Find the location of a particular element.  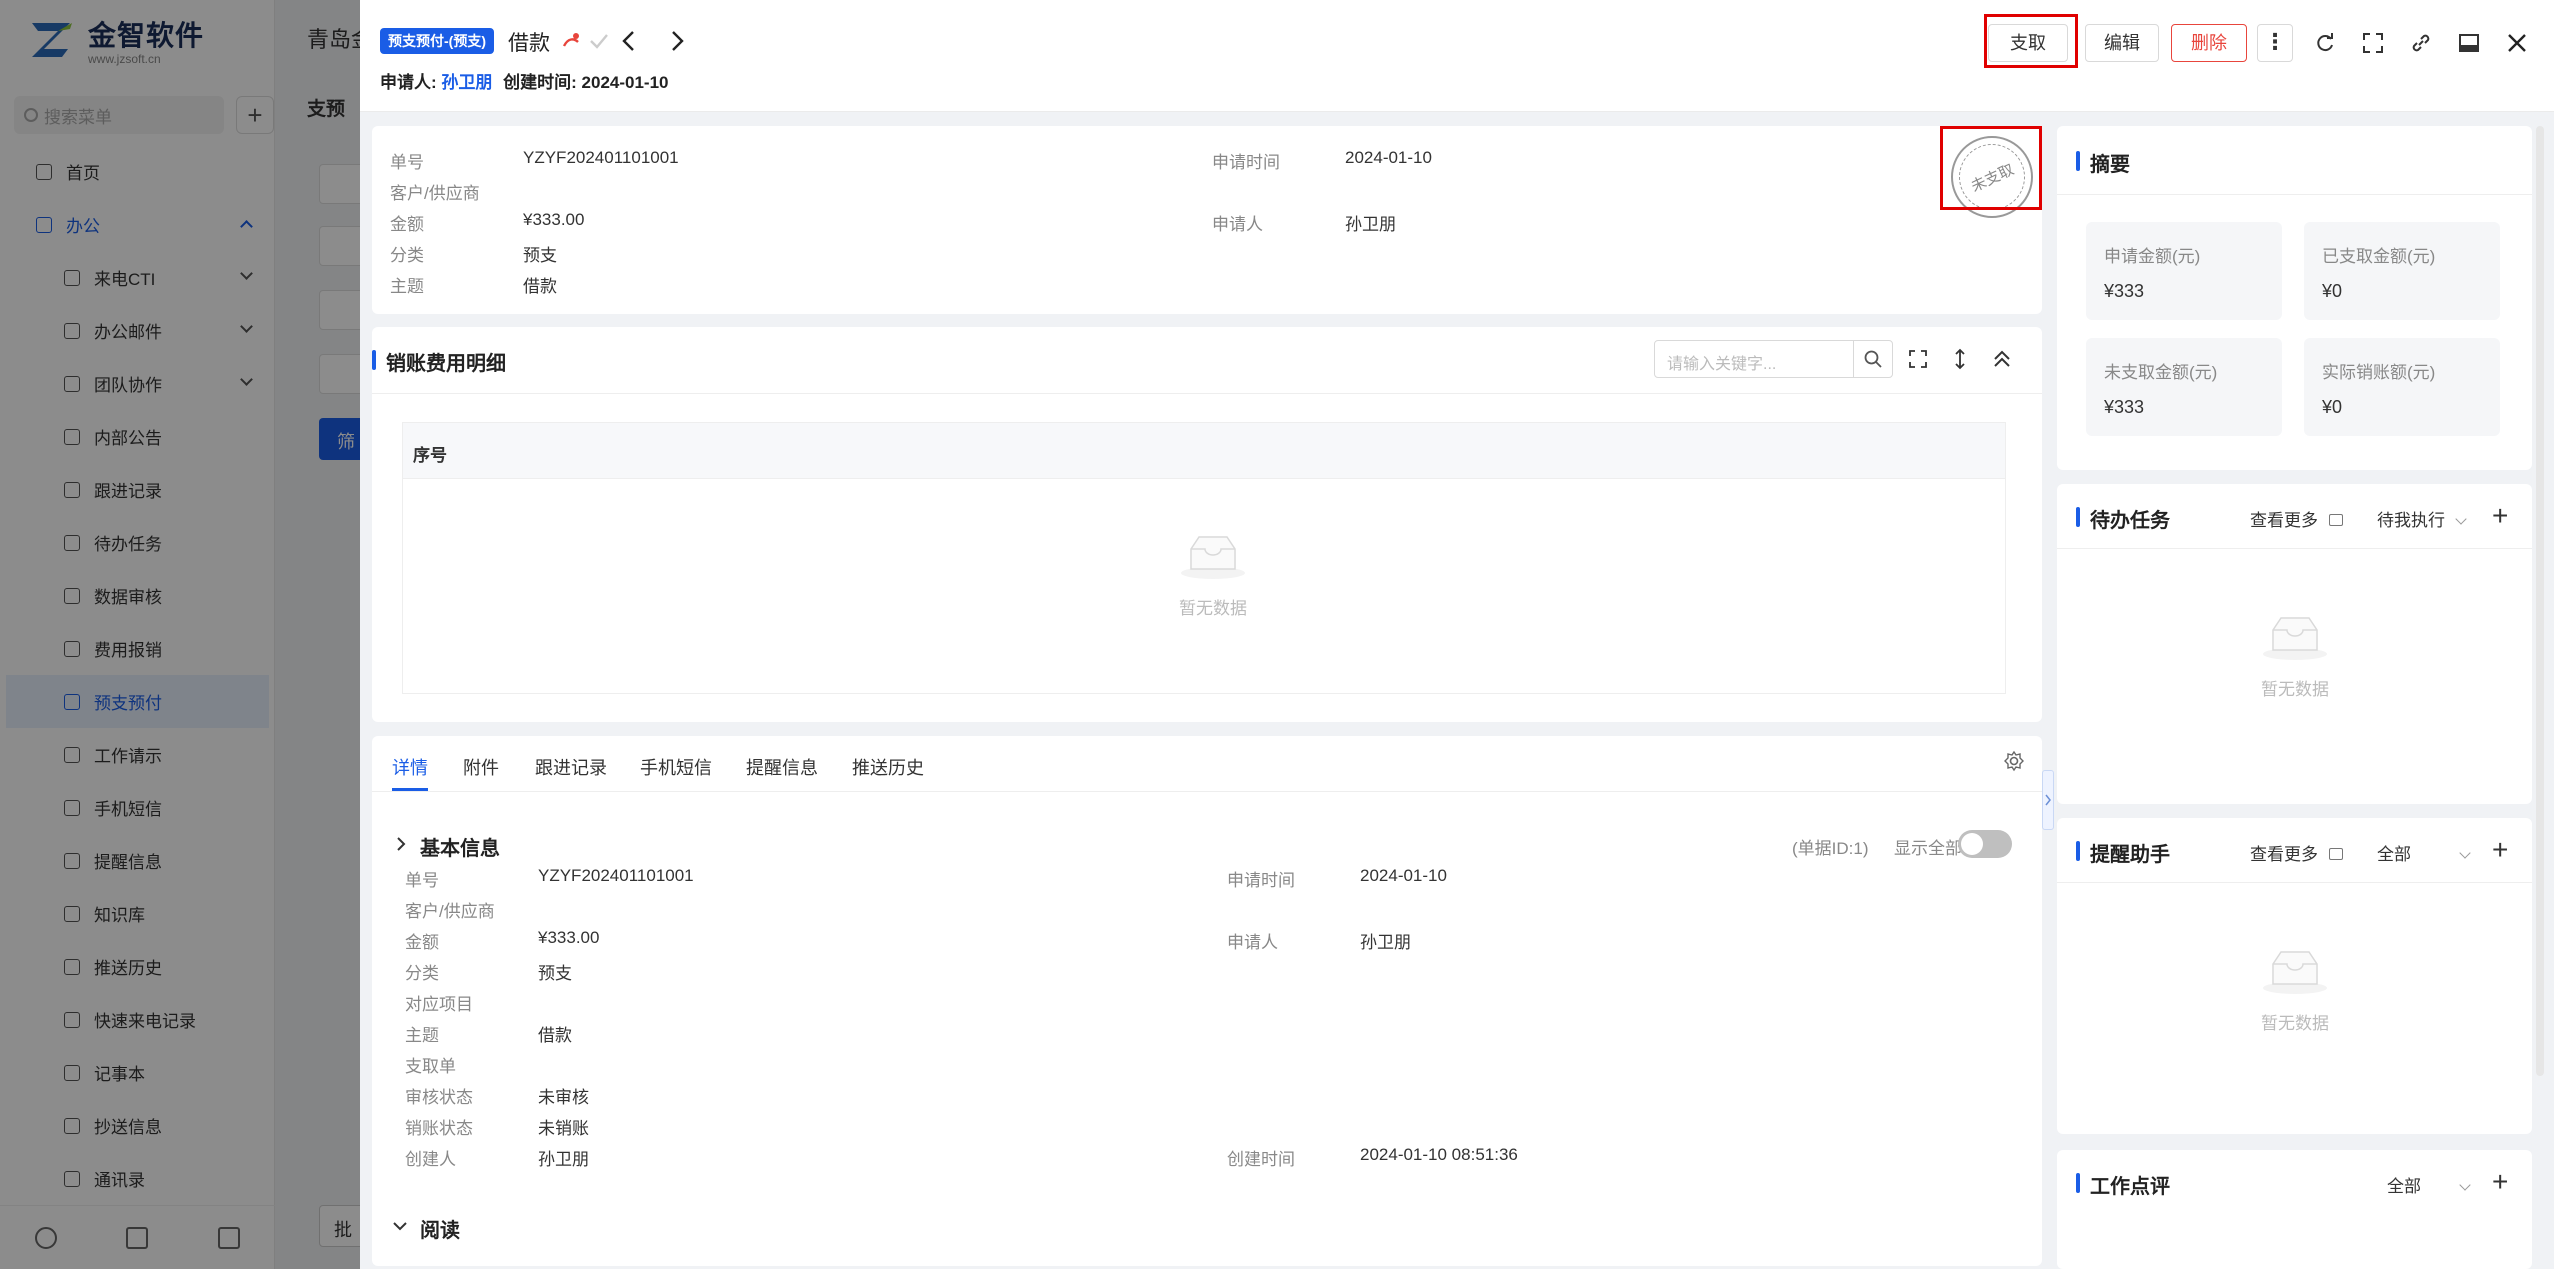

doc-title: 借款 is located at coordinates (529, 43).